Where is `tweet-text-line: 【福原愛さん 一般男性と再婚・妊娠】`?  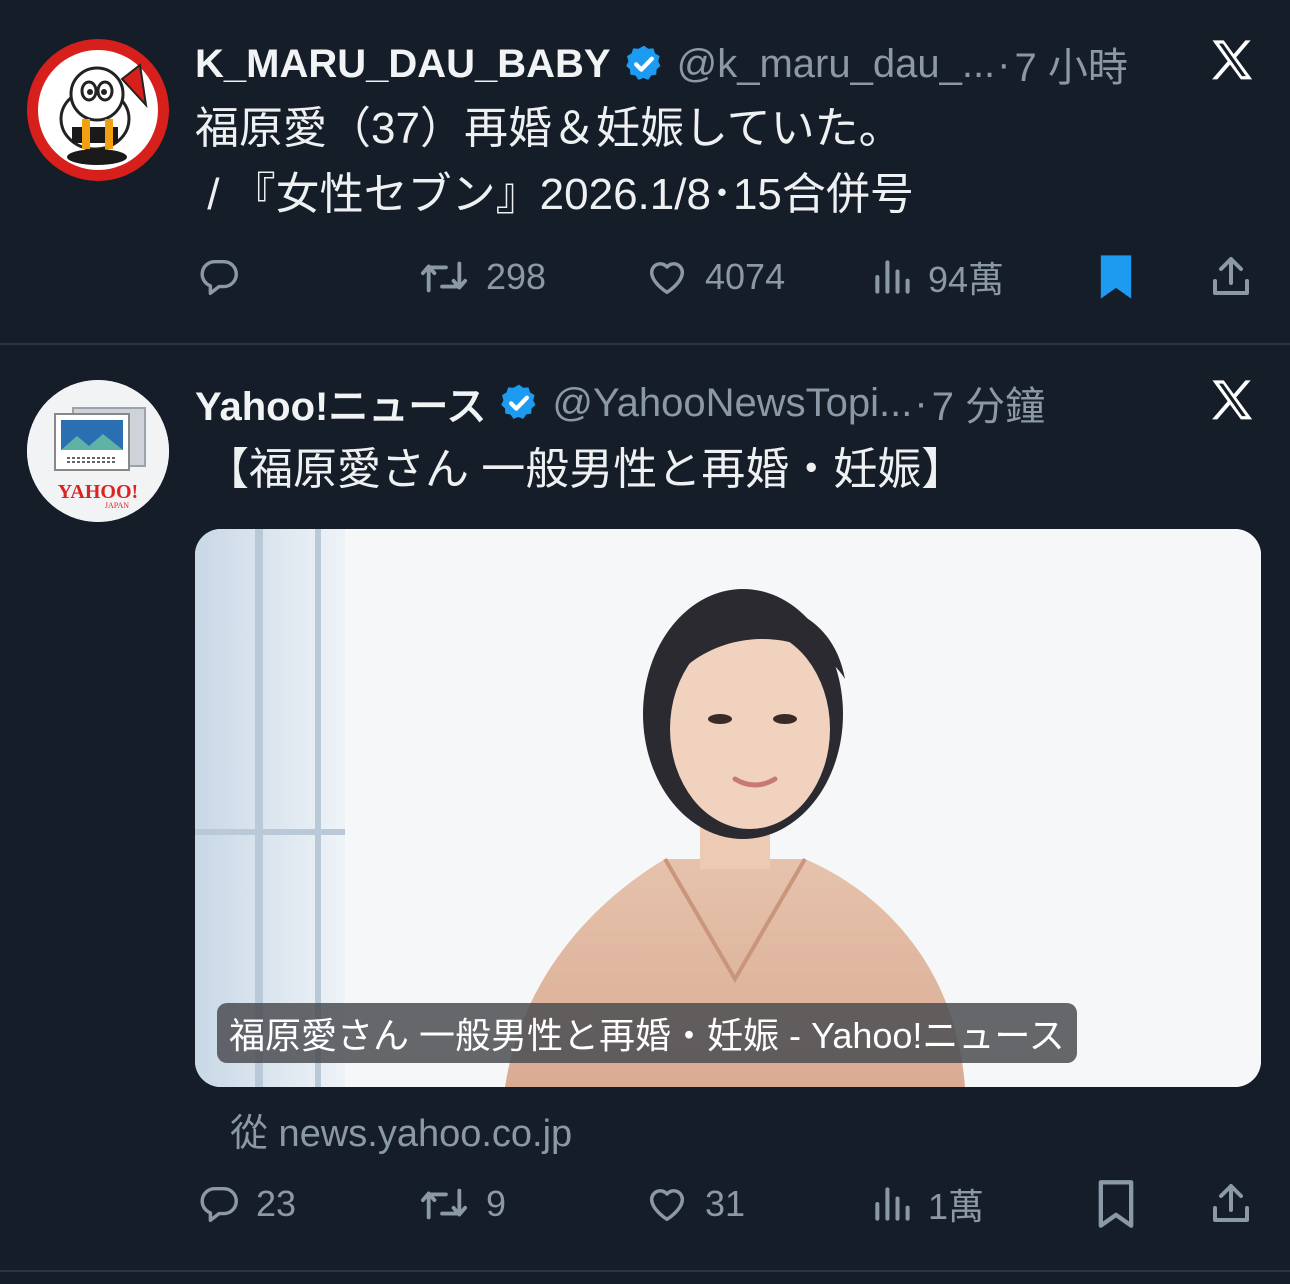
tweet-text-line: 【福原愛さん 一般男性と再婚・妊娠】 is located at coordinates (585, 469).